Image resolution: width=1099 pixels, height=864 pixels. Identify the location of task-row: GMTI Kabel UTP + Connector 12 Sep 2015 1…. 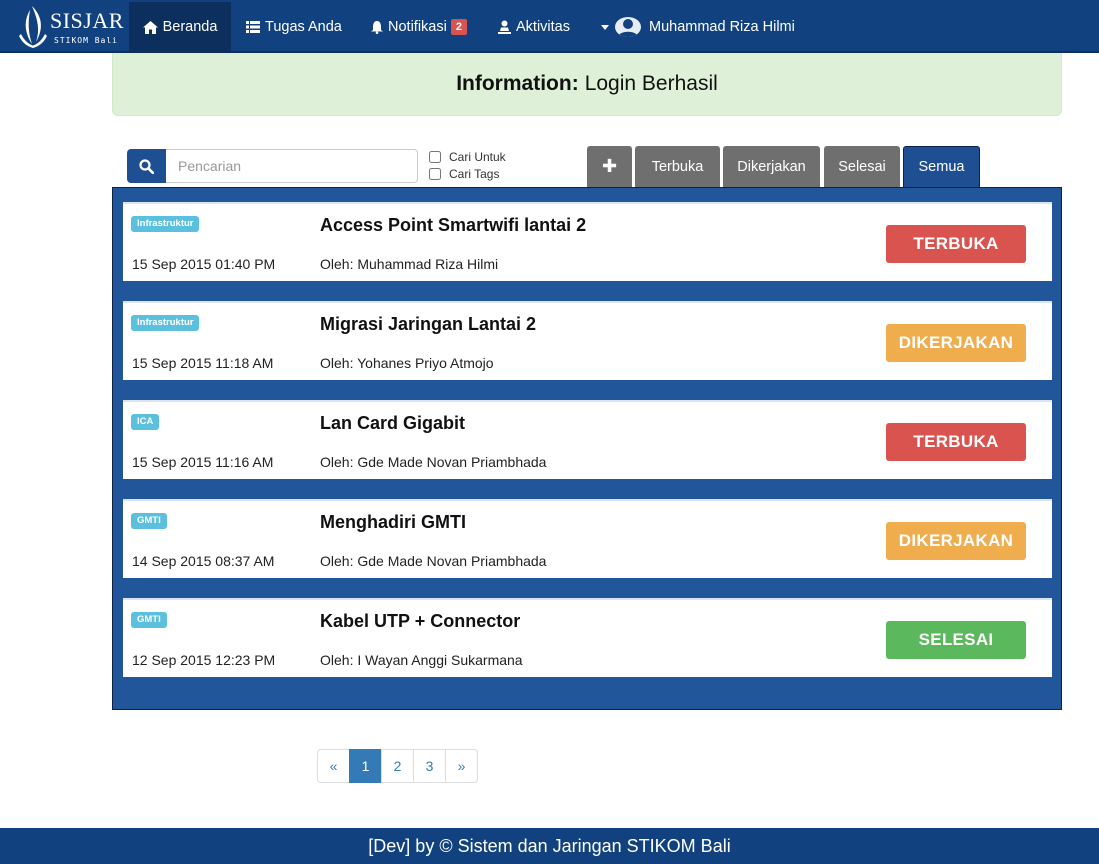
(587, 637).